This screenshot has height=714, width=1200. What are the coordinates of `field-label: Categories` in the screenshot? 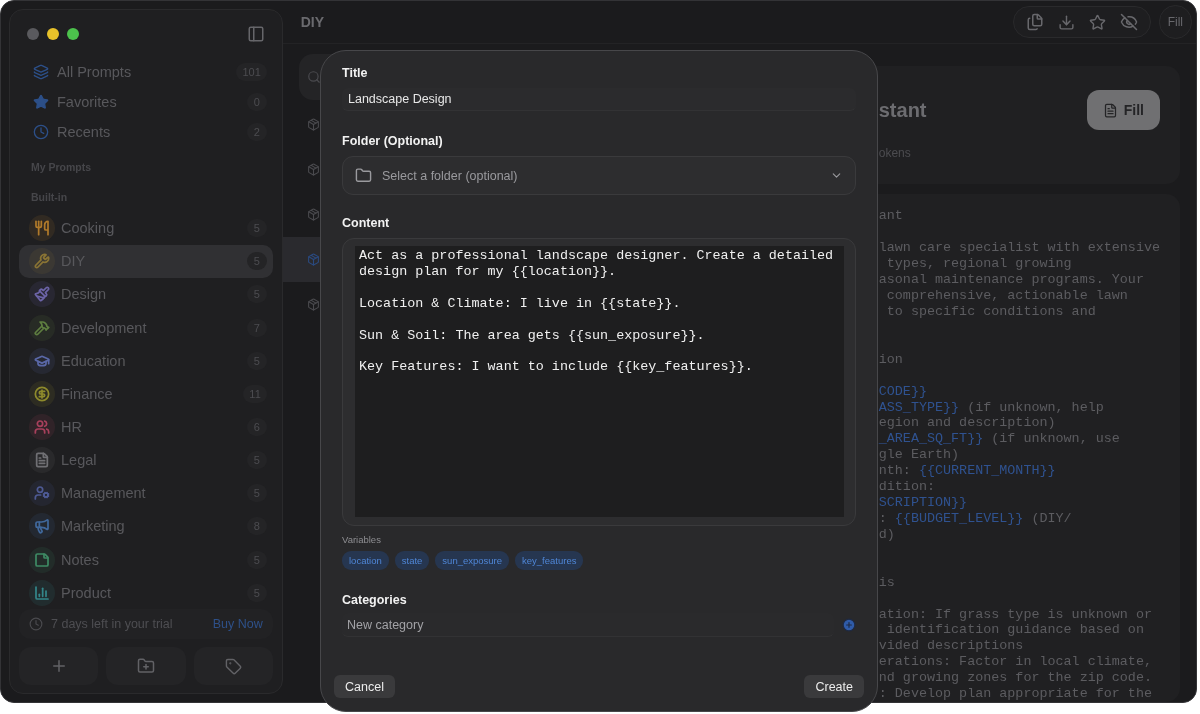 It's located at (375, 600).